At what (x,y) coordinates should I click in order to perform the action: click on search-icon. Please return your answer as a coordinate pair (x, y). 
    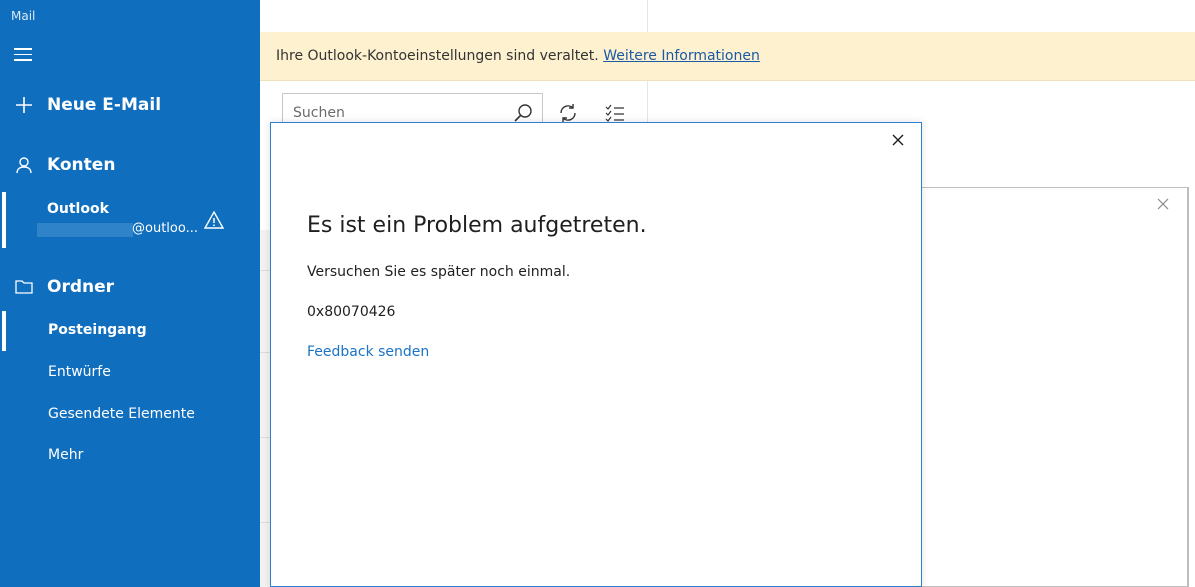
    Looking at the image, I should click on (523, 113).